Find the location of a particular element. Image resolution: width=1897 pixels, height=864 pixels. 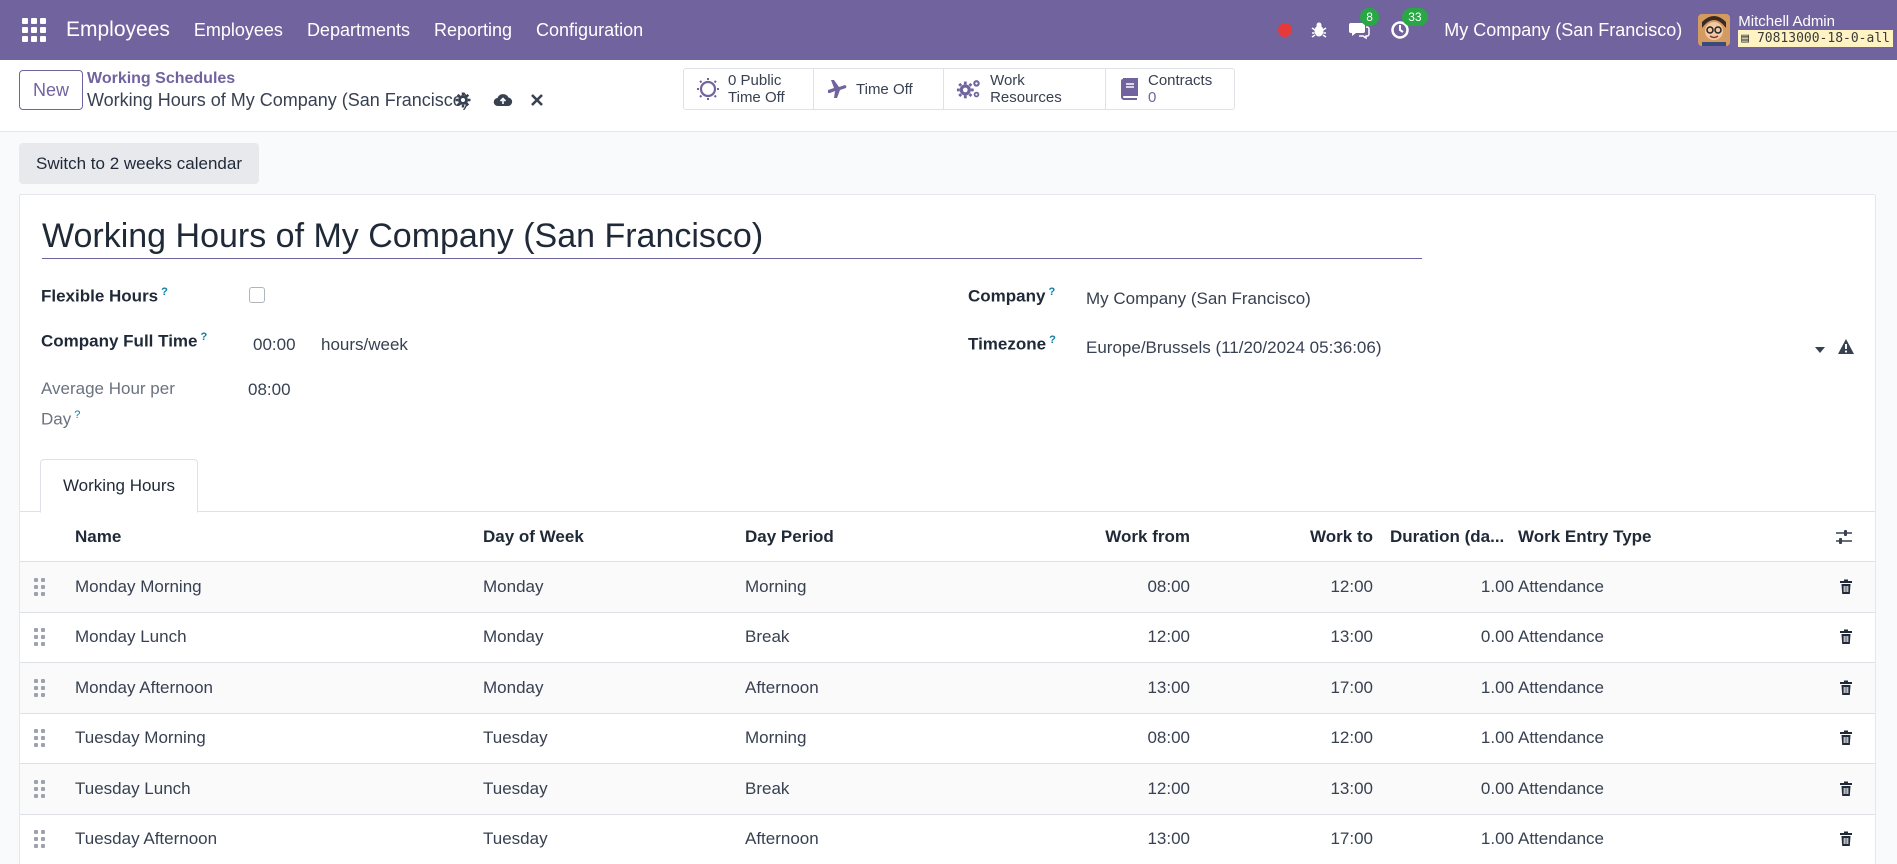

row-name: Tuesday Morning is located at coordinates (140, 739).